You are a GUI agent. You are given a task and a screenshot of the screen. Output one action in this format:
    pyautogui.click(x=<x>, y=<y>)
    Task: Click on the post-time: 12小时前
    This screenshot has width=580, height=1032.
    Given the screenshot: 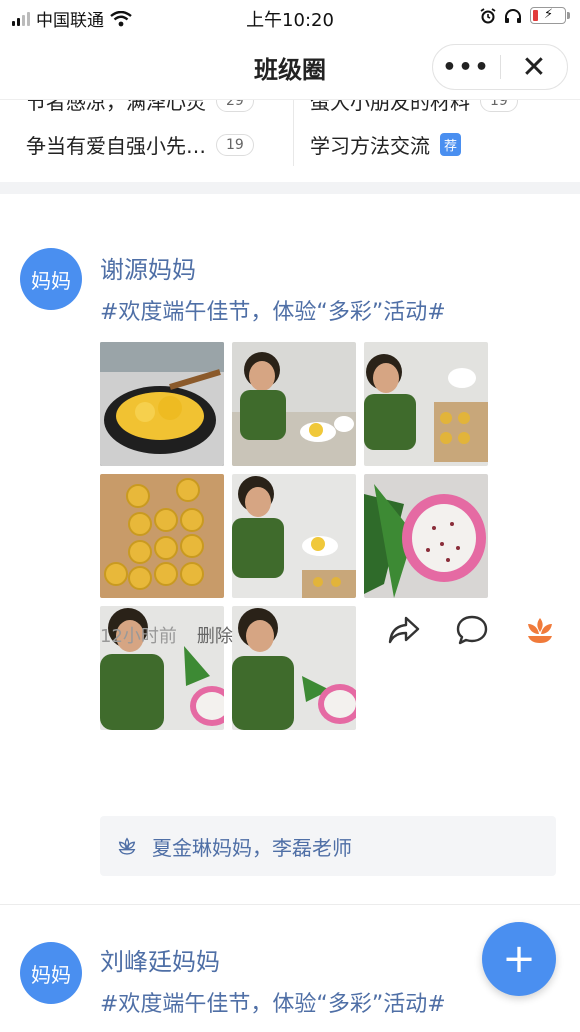 What is the action you would take?
    pyautogui.click(x=138, y=636)
    